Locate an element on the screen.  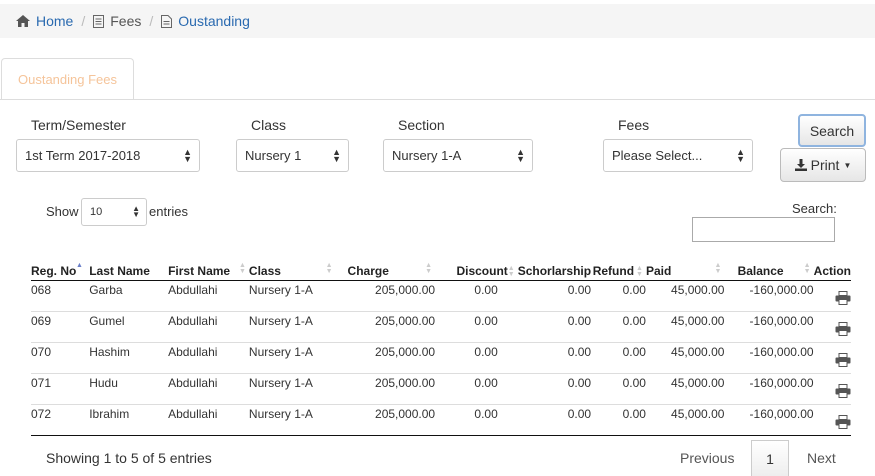
print-button-label: Print is located at coordinates (825, 165).